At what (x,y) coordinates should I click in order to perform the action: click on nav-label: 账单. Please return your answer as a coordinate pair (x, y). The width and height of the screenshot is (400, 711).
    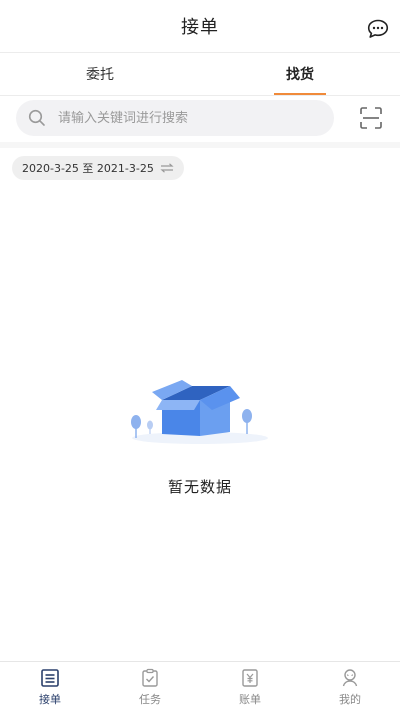
    Looking at the image, I should click on (250, 699).